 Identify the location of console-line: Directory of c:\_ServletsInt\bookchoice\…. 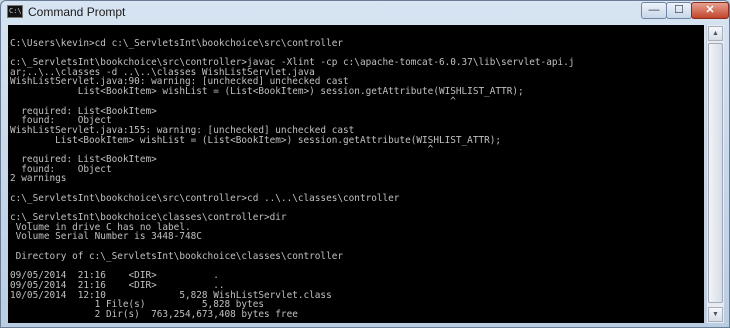
(177, 256).